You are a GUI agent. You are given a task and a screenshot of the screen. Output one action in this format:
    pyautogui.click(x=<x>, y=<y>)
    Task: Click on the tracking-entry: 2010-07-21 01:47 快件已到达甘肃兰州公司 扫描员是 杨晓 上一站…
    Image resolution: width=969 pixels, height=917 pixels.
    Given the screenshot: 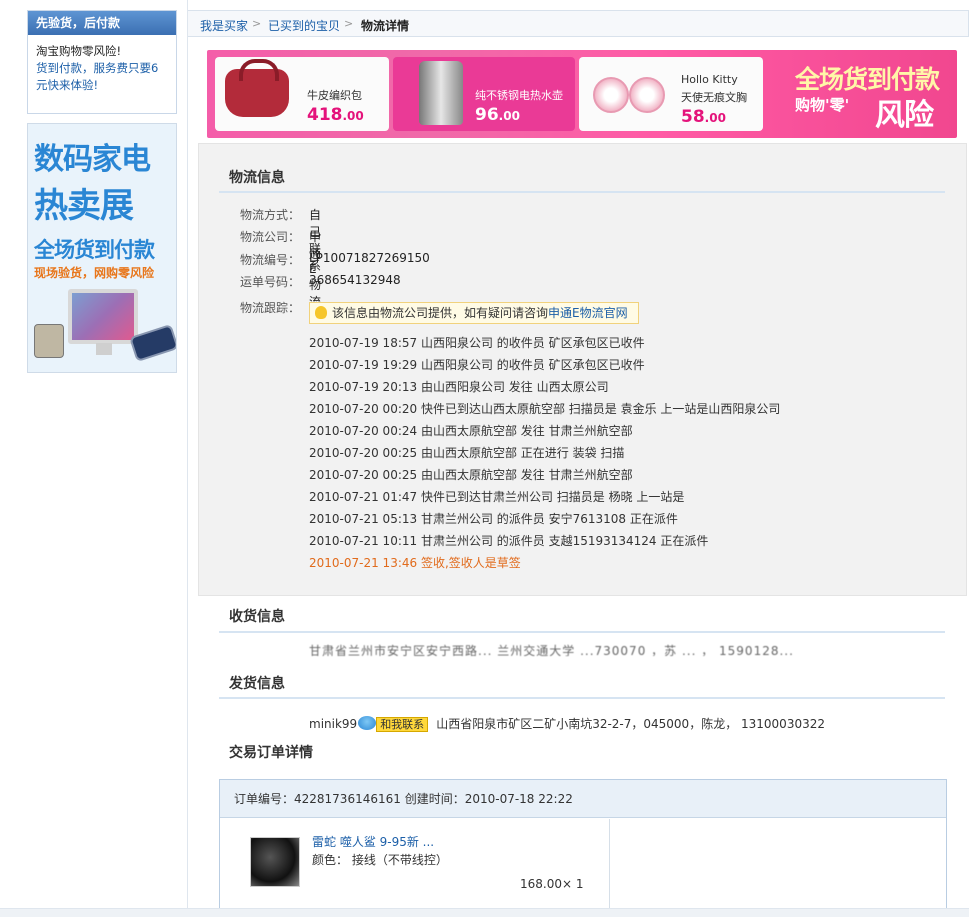 What is the action you would take?
    pyautogui.click(x=497, y=497)
    